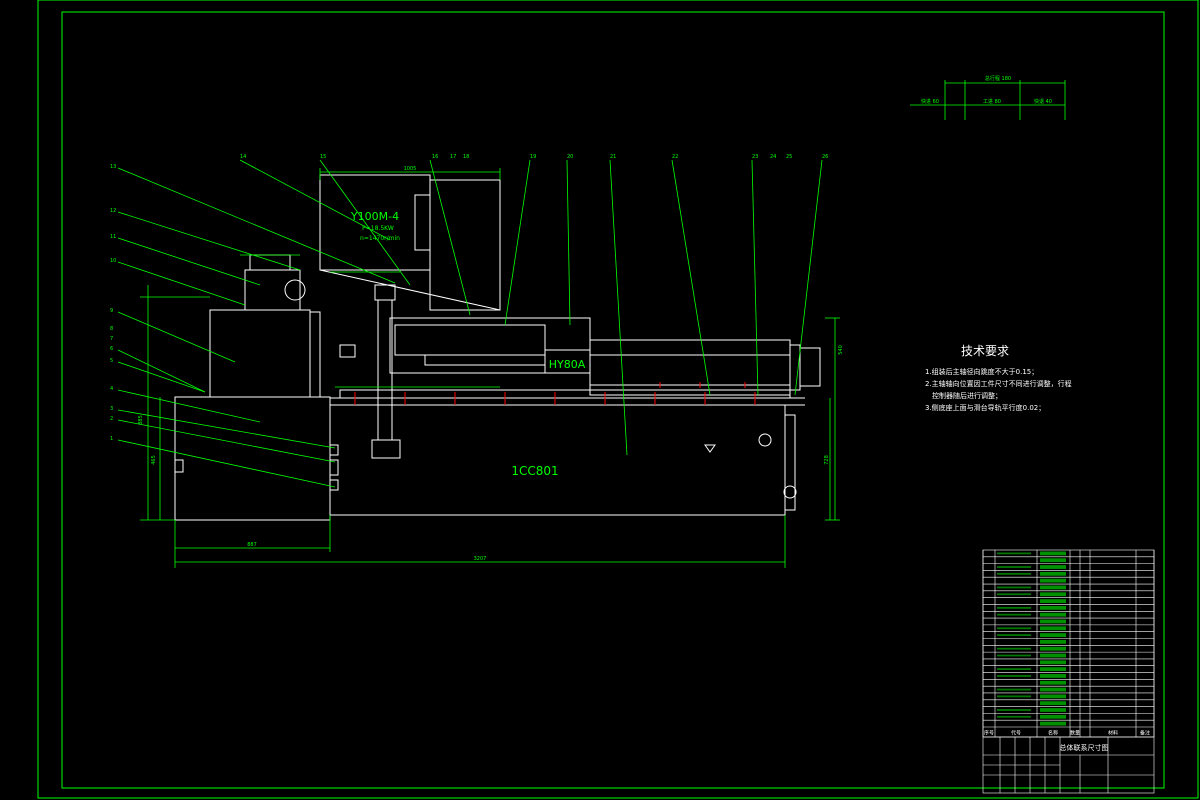 The image size is (1200, 800). What do you see at coordinates (113, 261) in the screenshot?
I see `callout-10: 10` at bounding box center [113, 261].